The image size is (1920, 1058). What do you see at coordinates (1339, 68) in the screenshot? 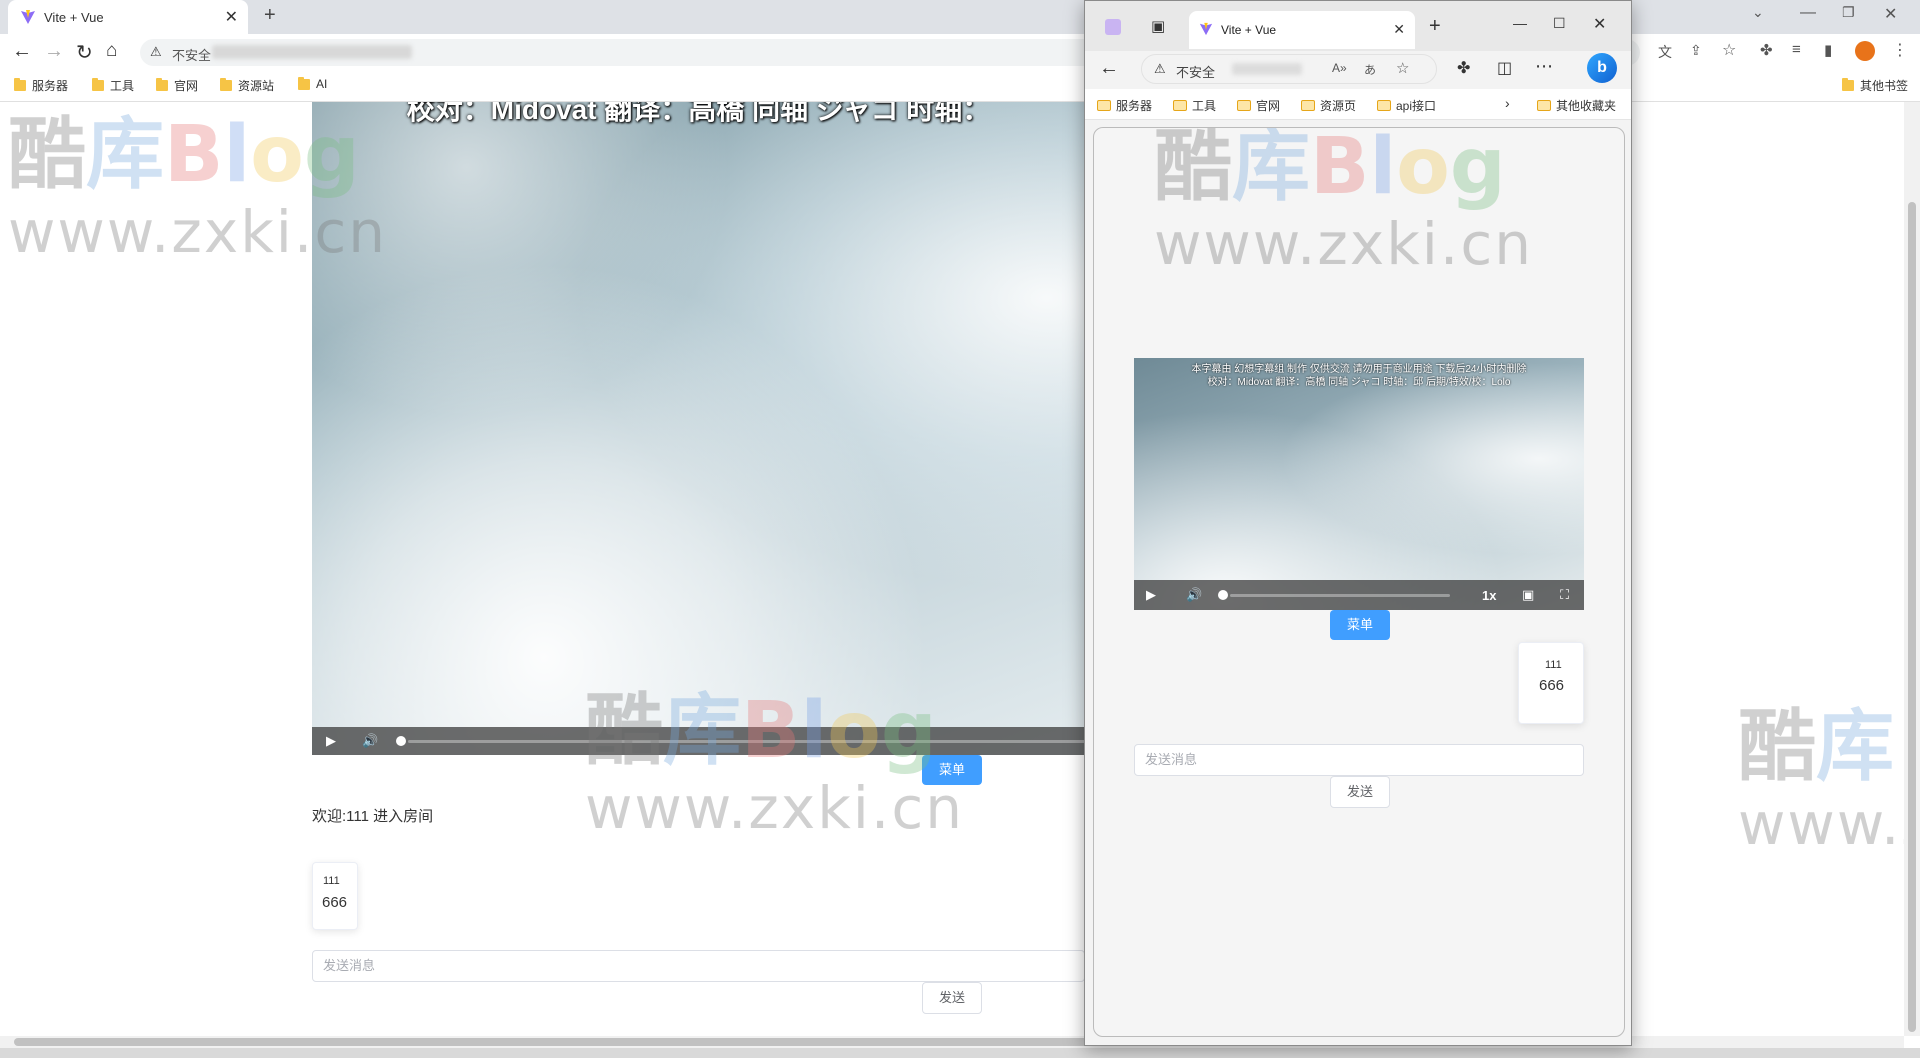
I see `read-aloud-icon: A»` at bounding box center [1339, 68].